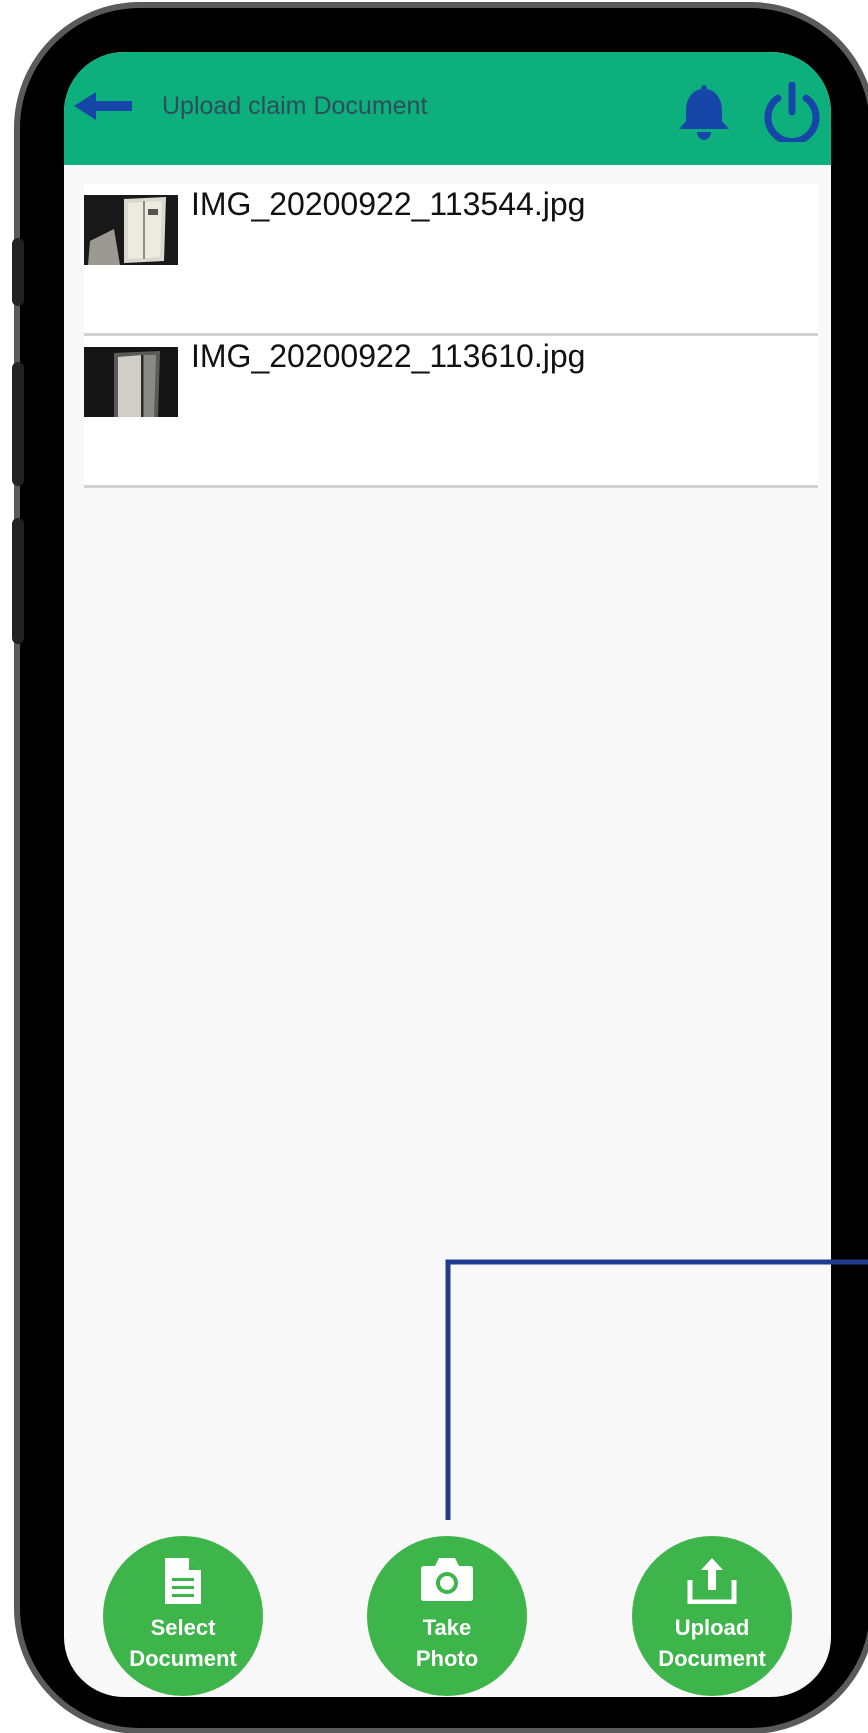 Image resolution: width=868 pixels, height=1733 pixels. Describe the element at coordinates (295, 106) in the screenshot. I see `page-title: Upload claim Document` at that location.